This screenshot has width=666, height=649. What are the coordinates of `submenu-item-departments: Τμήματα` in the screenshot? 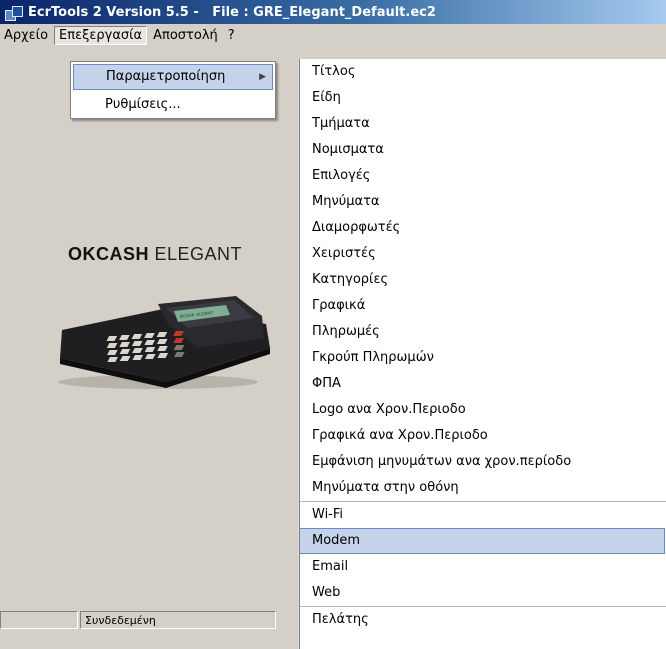 It's located at (483, 124).